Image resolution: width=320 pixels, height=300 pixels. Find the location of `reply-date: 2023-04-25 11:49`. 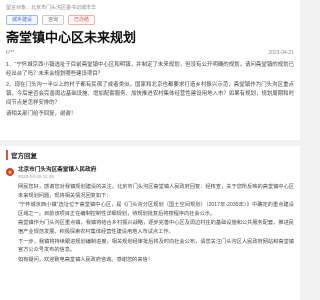

reply-date: 2023-04-25 11:49 is located at coordinates (36, 176).